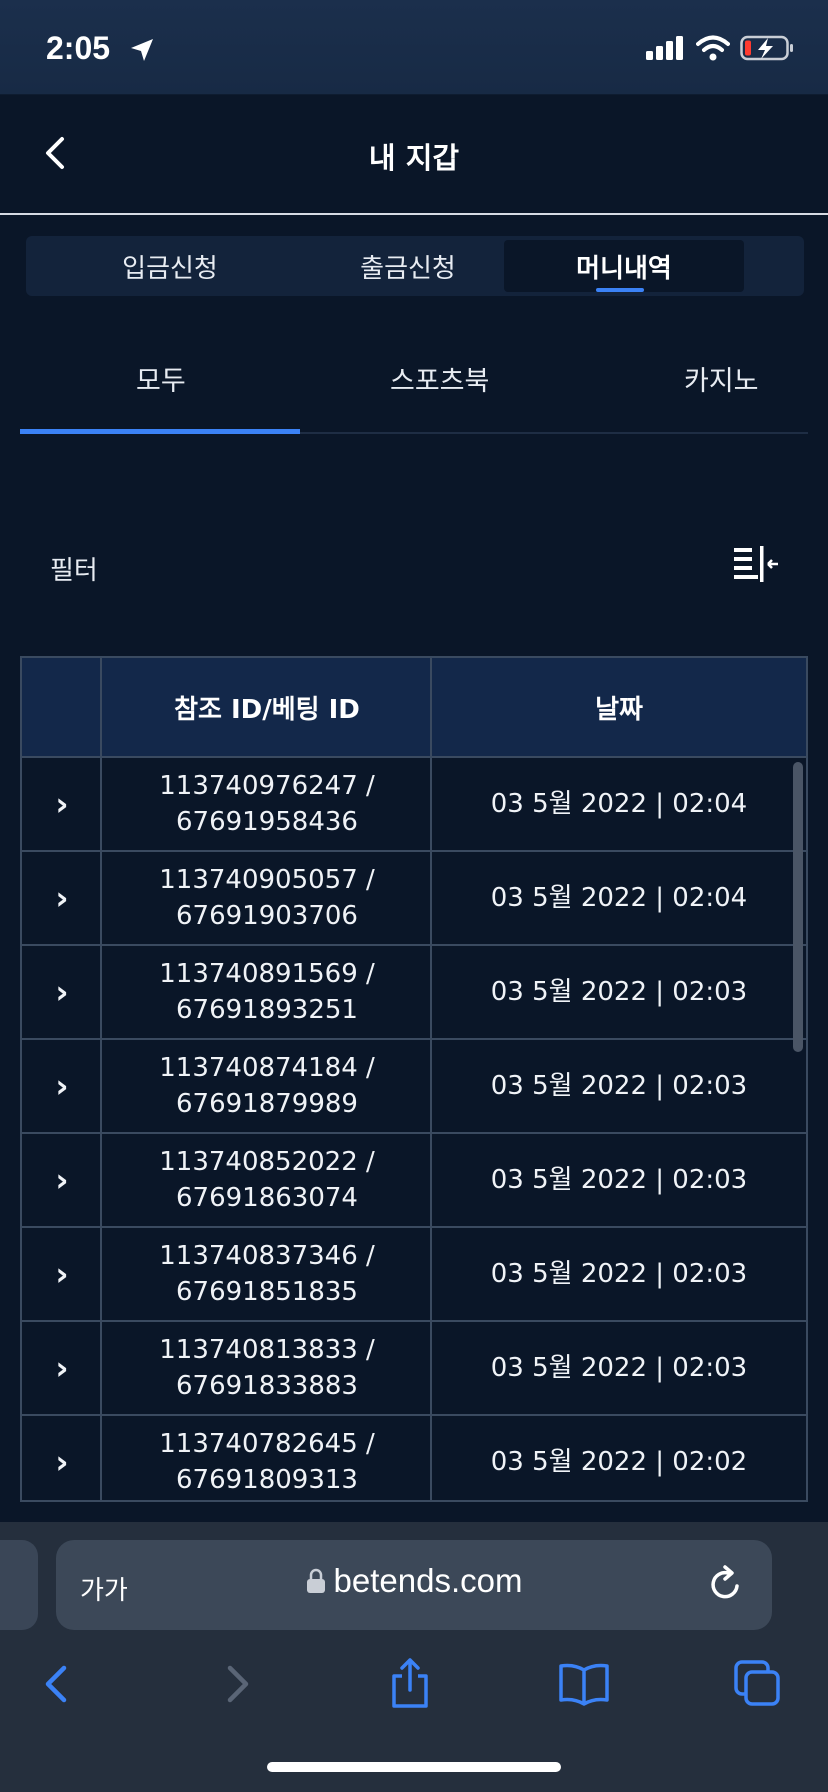  What do you see at coordinates (315, 1580) in the screenshot?
I see `lock-icon` at bounding box center [315, 1580].